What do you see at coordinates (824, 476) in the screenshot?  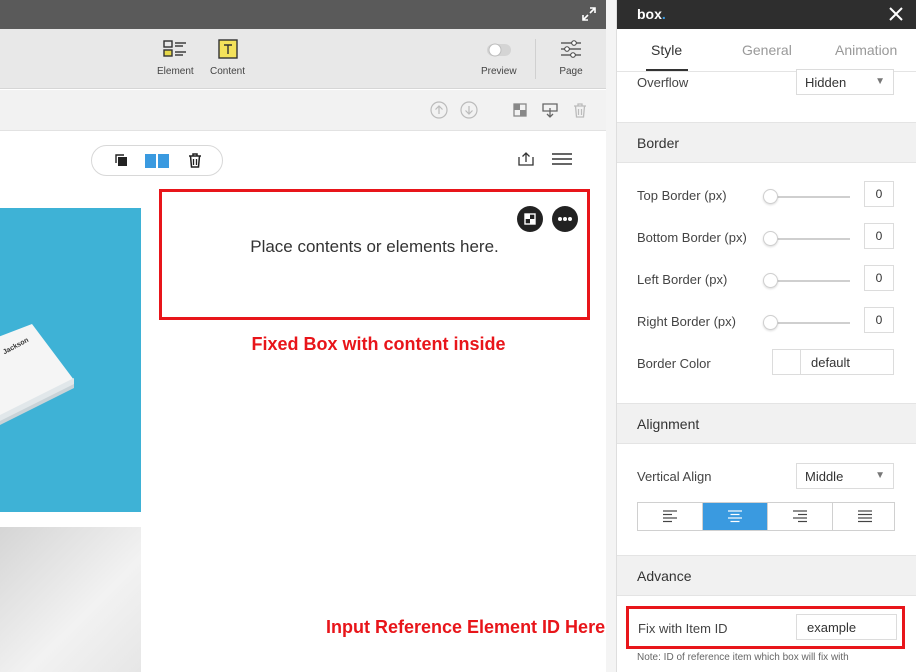 I see `vertical-align-value: Middle` at bounding box center [824, 476].